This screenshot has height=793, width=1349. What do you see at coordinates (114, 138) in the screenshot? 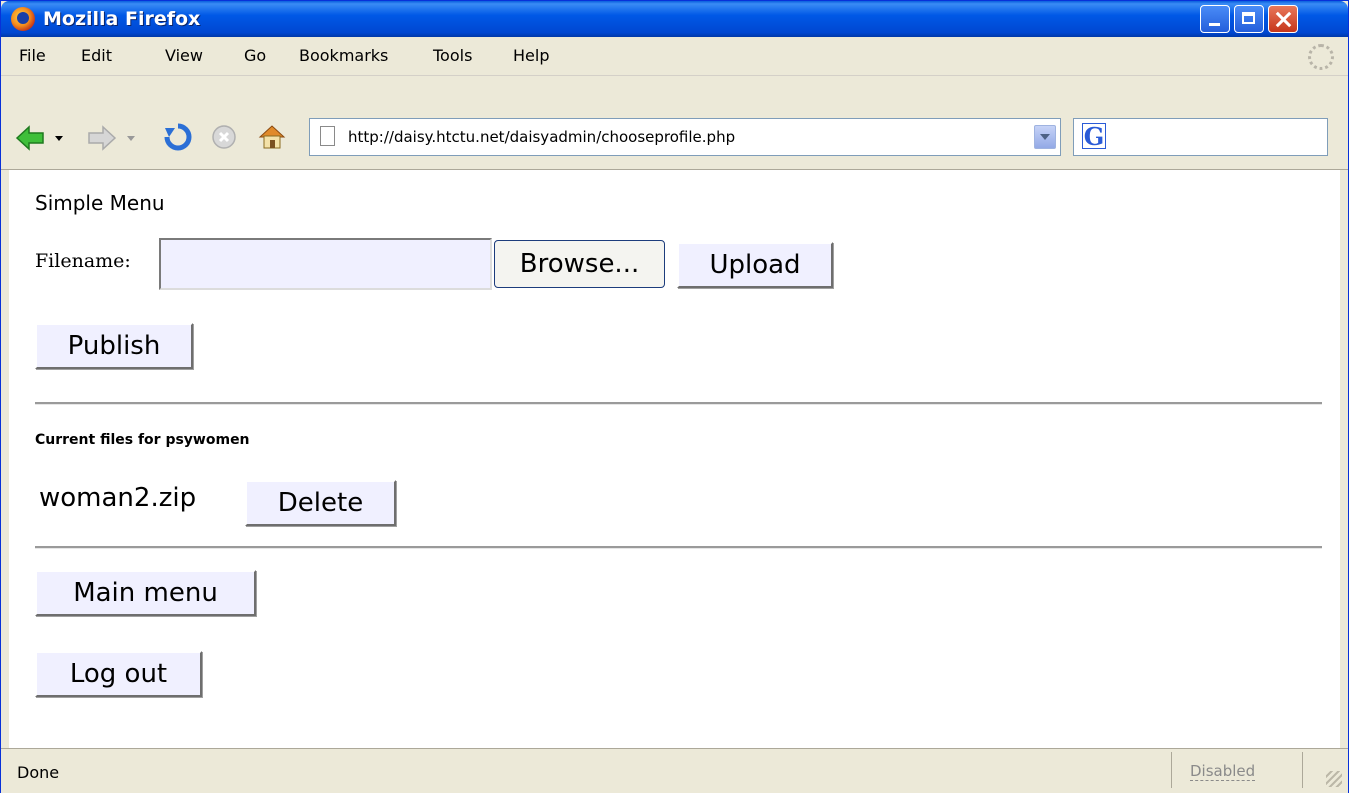
I see `forward-arrow-icon` at bounding box center [114, 138].